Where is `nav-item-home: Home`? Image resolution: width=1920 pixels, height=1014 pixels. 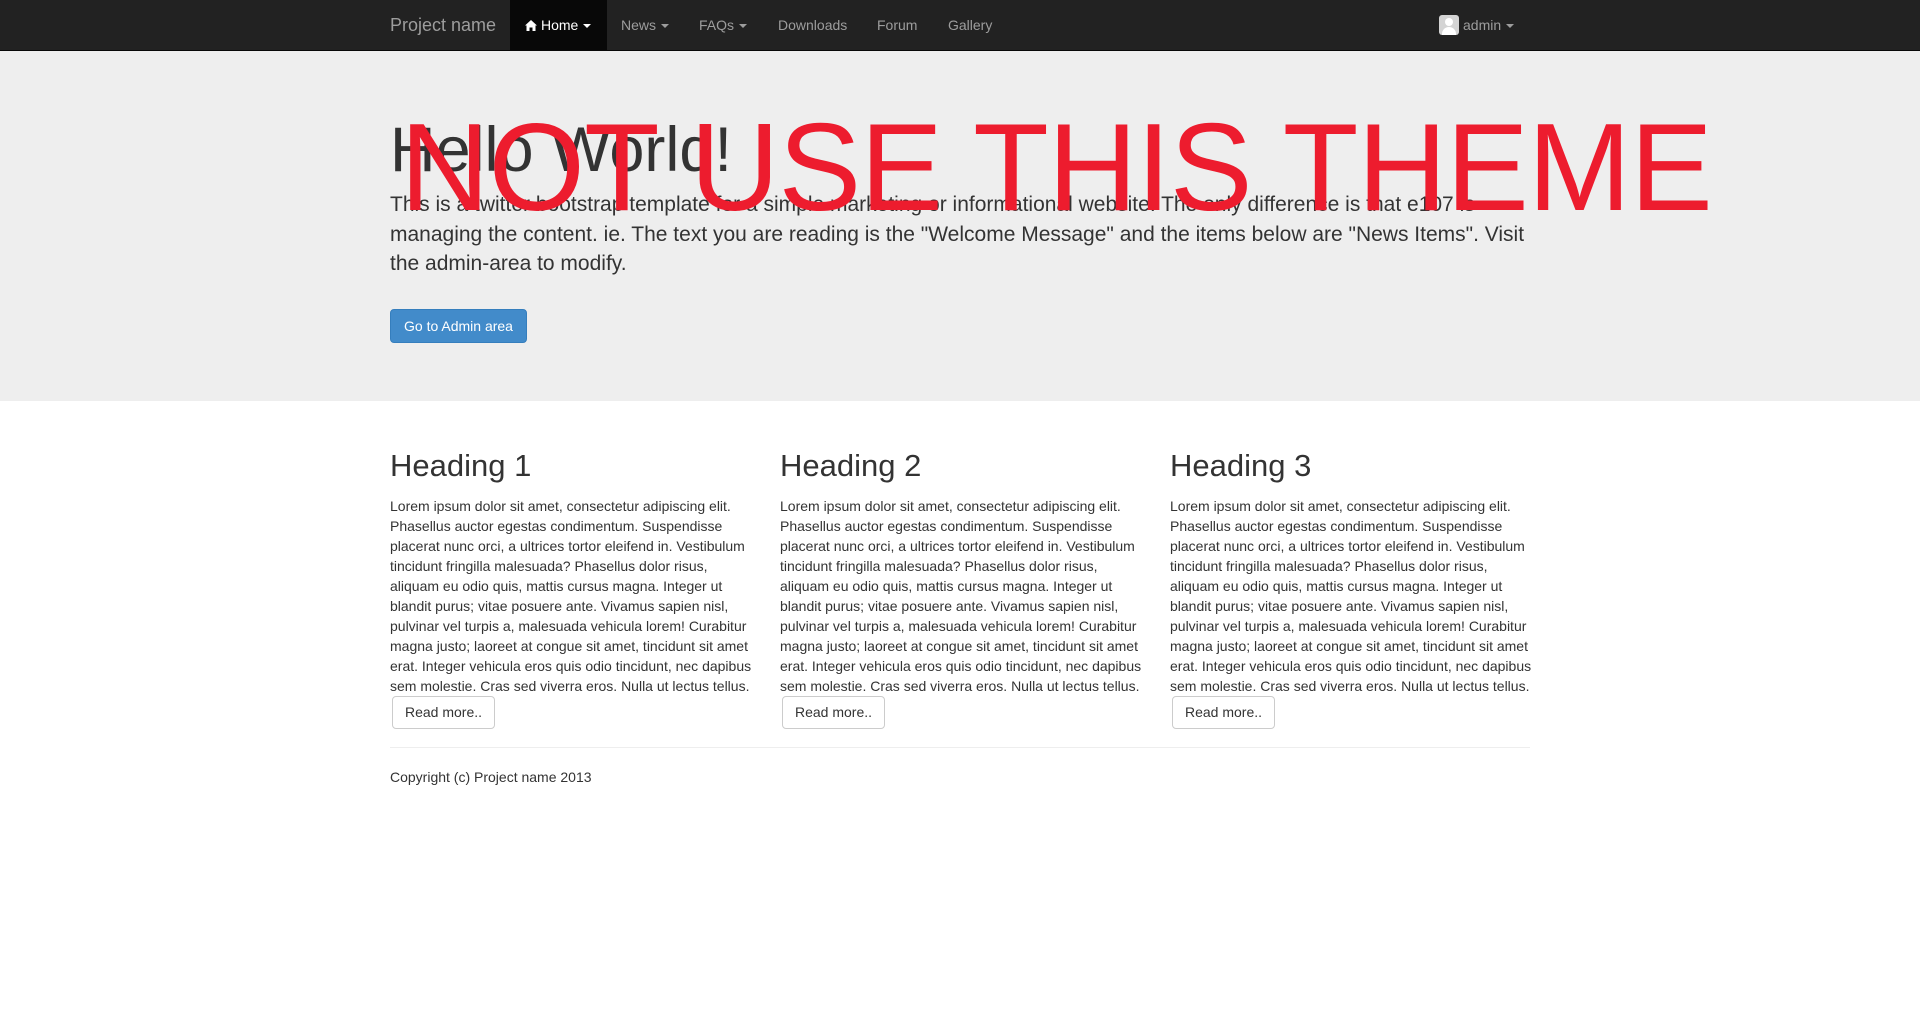 nav-item-home: Home is located at coordinates (558, 25).